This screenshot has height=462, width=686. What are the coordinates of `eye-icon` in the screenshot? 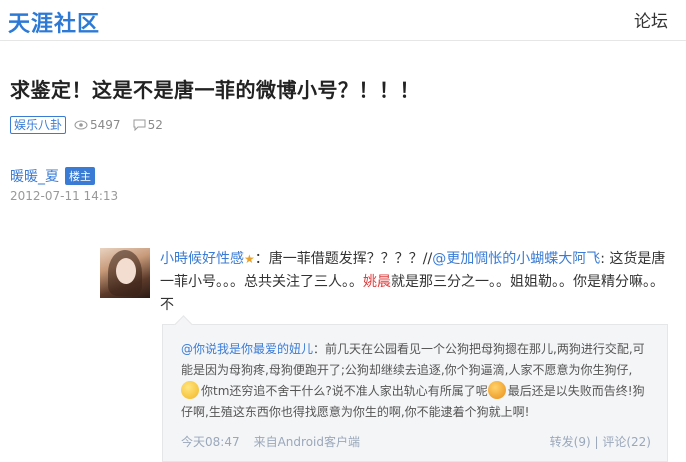 It's located at (81, 125).